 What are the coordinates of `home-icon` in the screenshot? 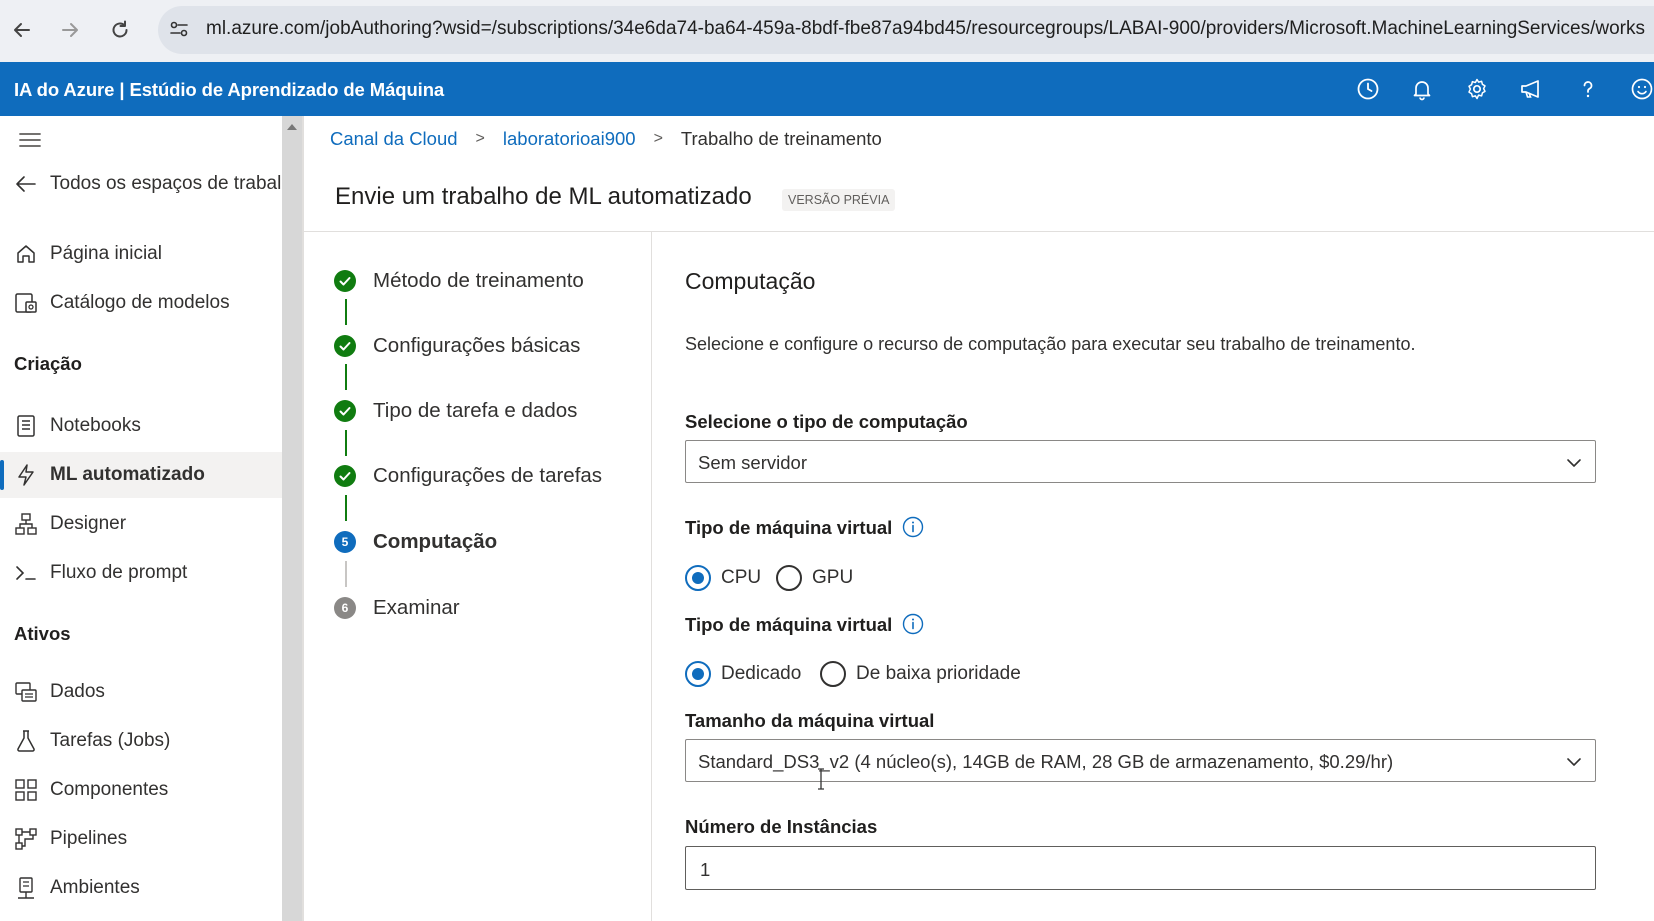 It's located at (26, 254).